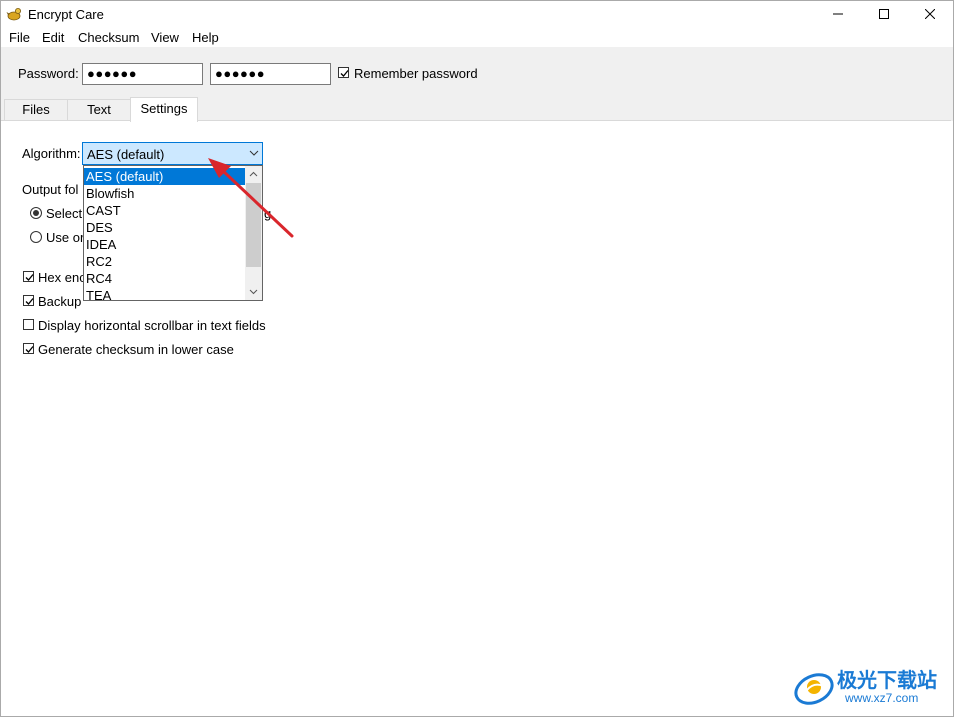 The width and height of the screenshot is (954, 717). I want to click on option-idea: IDEA, so click(165, 244).